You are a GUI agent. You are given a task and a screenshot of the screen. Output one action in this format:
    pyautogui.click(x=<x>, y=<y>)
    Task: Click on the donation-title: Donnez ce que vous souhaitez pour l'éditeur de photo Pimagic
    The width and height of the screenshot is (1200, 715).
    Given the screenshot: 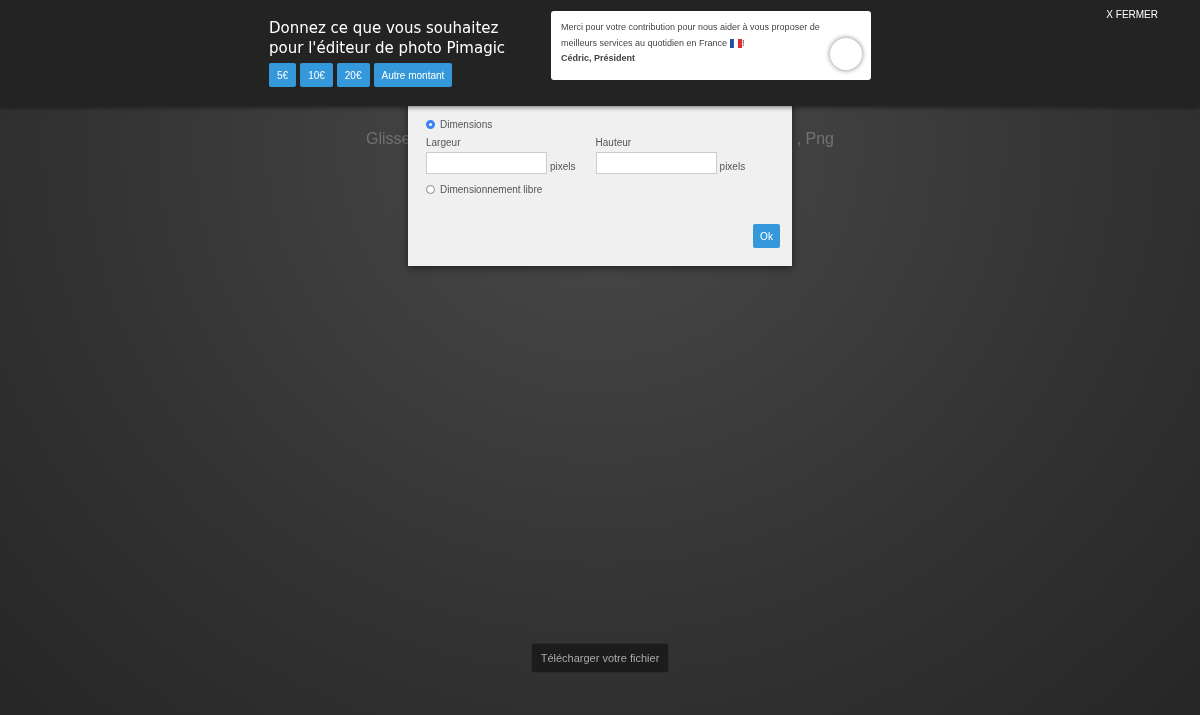 What is the action you would take?
    pyautogui.click(x=388, y=38)
    